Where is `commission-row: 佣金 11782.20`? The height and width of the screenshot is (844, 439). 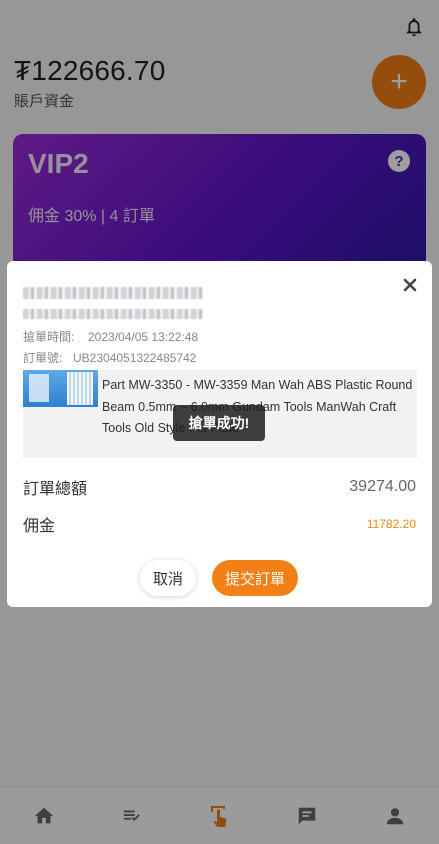
commission-row: 佣金 11782.20 is located at coordinates (219, 524).